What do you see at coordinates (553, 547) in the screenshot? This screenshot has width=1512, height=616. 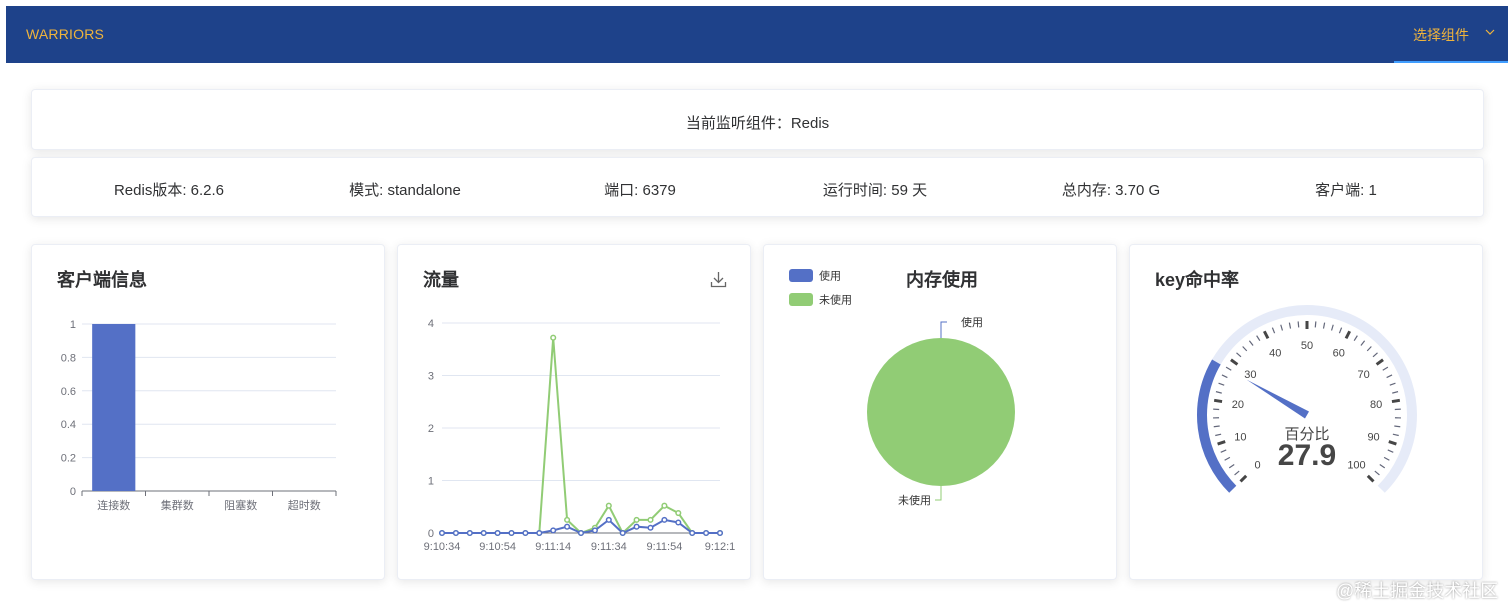 I see `x-tick-label: 9:11:14` at bounding box center [553, 547].